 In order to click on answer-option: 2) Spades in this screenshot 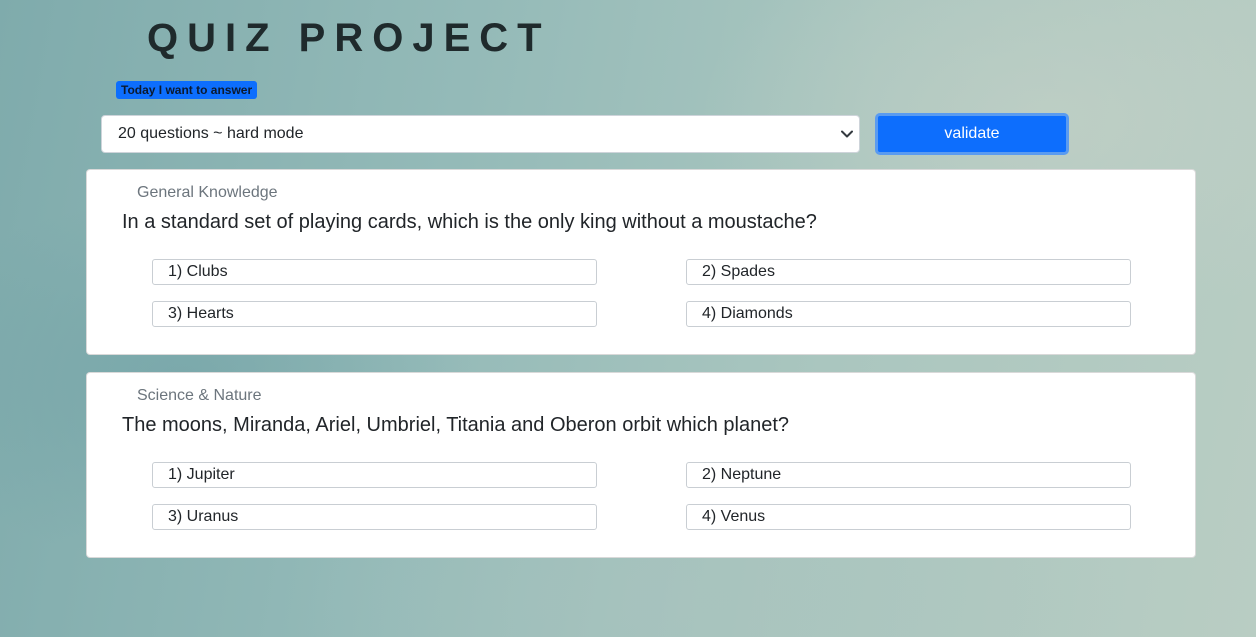, I will do `click(908, 272)`.